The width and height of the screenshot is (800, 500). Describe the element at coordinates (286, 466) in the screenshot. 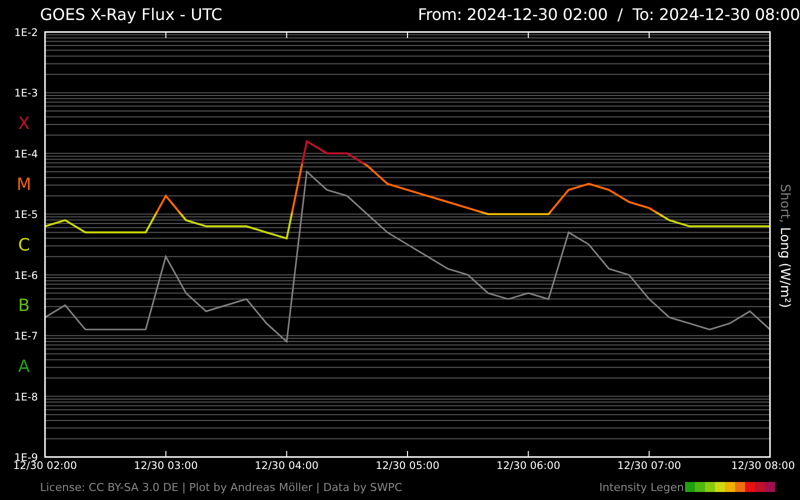

I see `x-tick-label: 12/30 04:00` at that location.